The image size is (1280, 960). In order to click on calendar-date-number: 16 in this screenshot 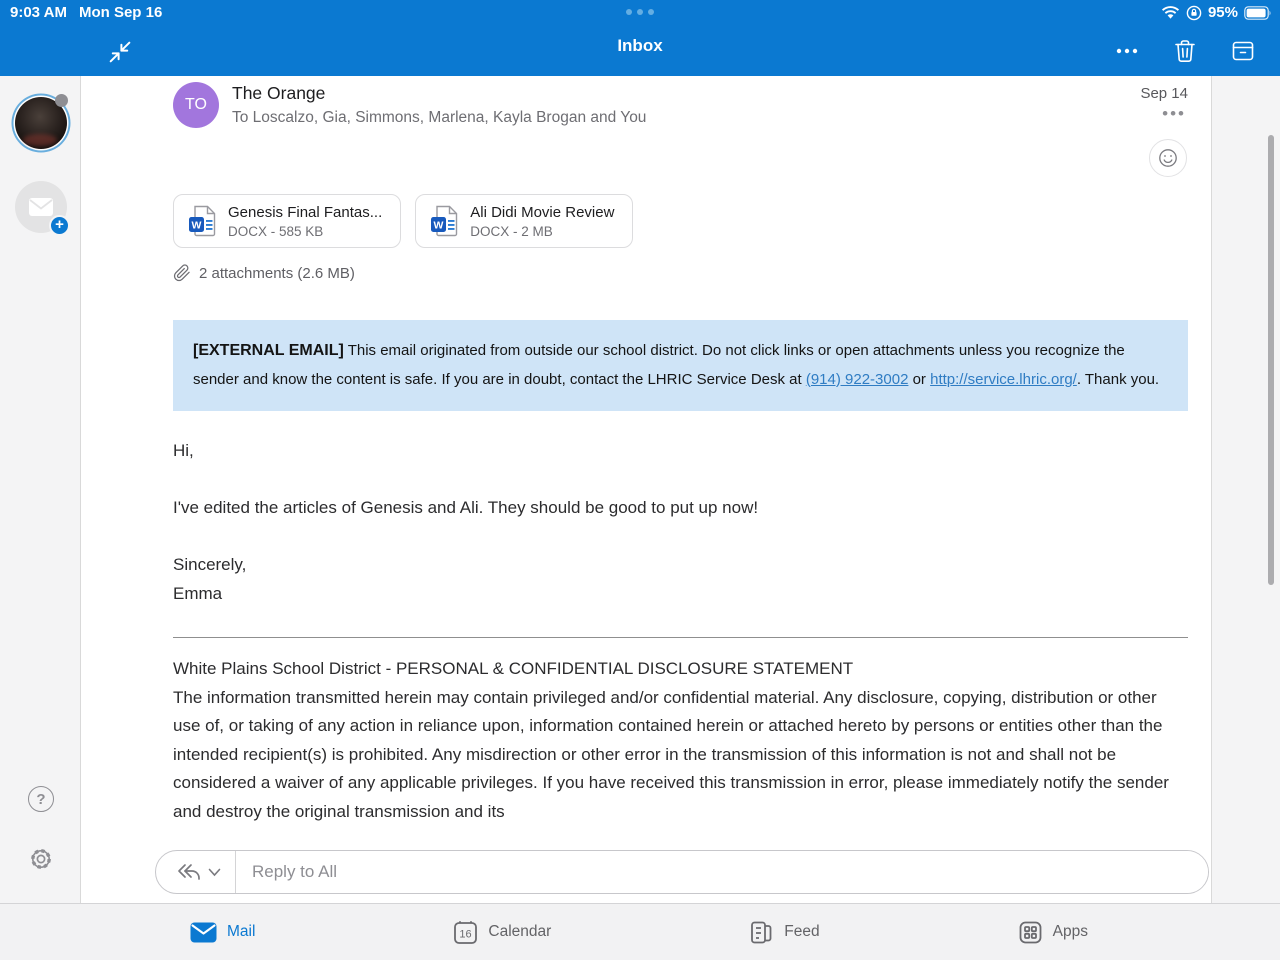, I will do `click(466, 934)`.